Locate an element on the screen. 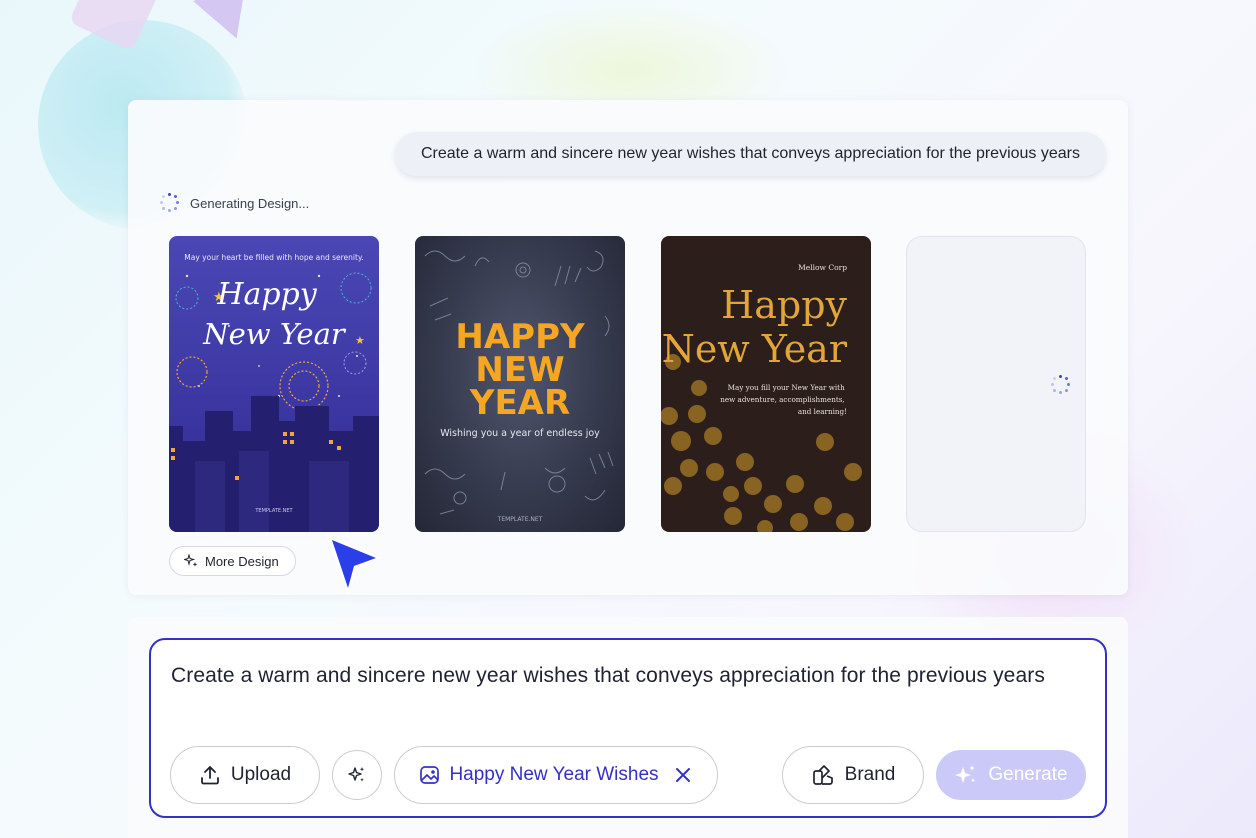 The width and height of the screenshot is (1256, 838). category-tag-chip: Happy New Year Wishes is located at coordinates (556, 775).